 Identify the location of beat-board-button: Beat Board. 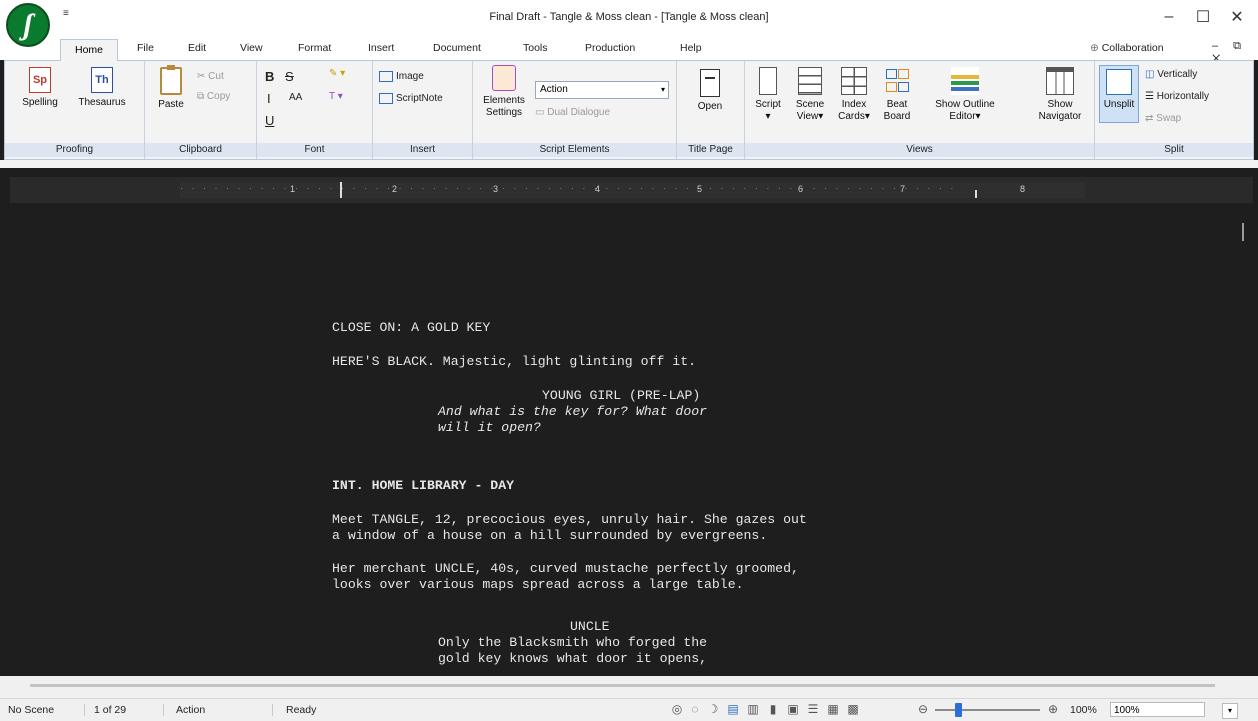
(897, 95).